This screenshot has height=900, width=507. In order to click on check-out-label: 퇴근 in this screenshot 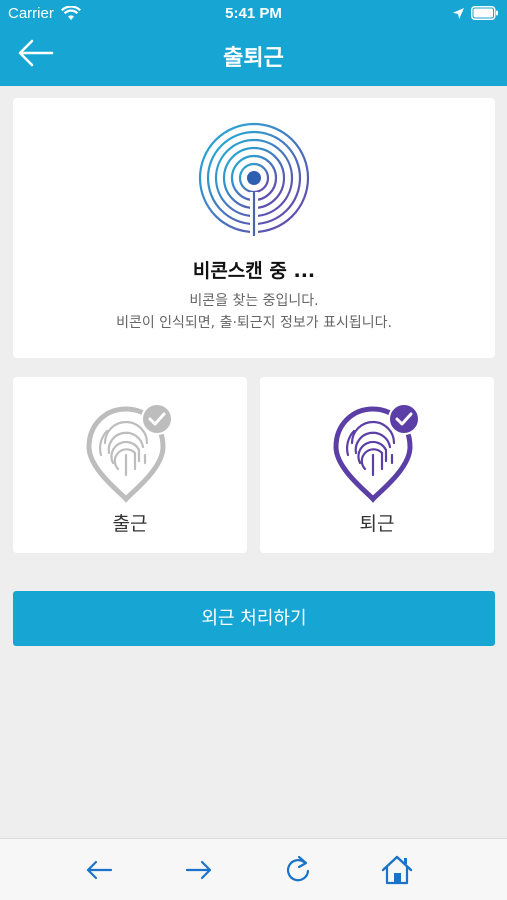, I will do `click(377, 524)`.